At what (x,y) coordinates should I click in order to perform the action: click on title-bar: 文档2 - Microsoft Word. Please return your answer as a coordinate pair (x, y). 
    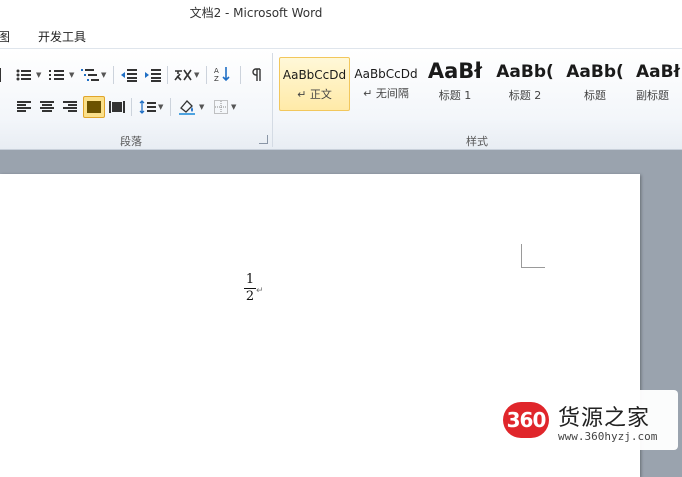
    Looking at the image, I should click on (341, 11).